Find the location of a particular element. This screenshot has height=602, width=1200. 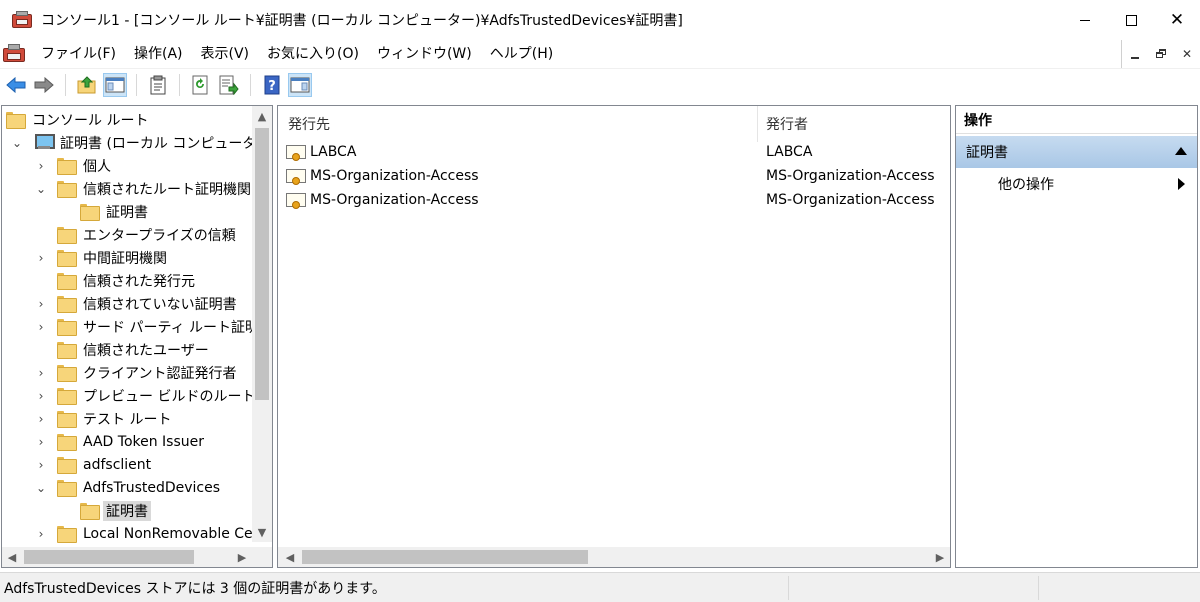

menu-favorites: お気に入り(O) is located at coordinates (313, 54).